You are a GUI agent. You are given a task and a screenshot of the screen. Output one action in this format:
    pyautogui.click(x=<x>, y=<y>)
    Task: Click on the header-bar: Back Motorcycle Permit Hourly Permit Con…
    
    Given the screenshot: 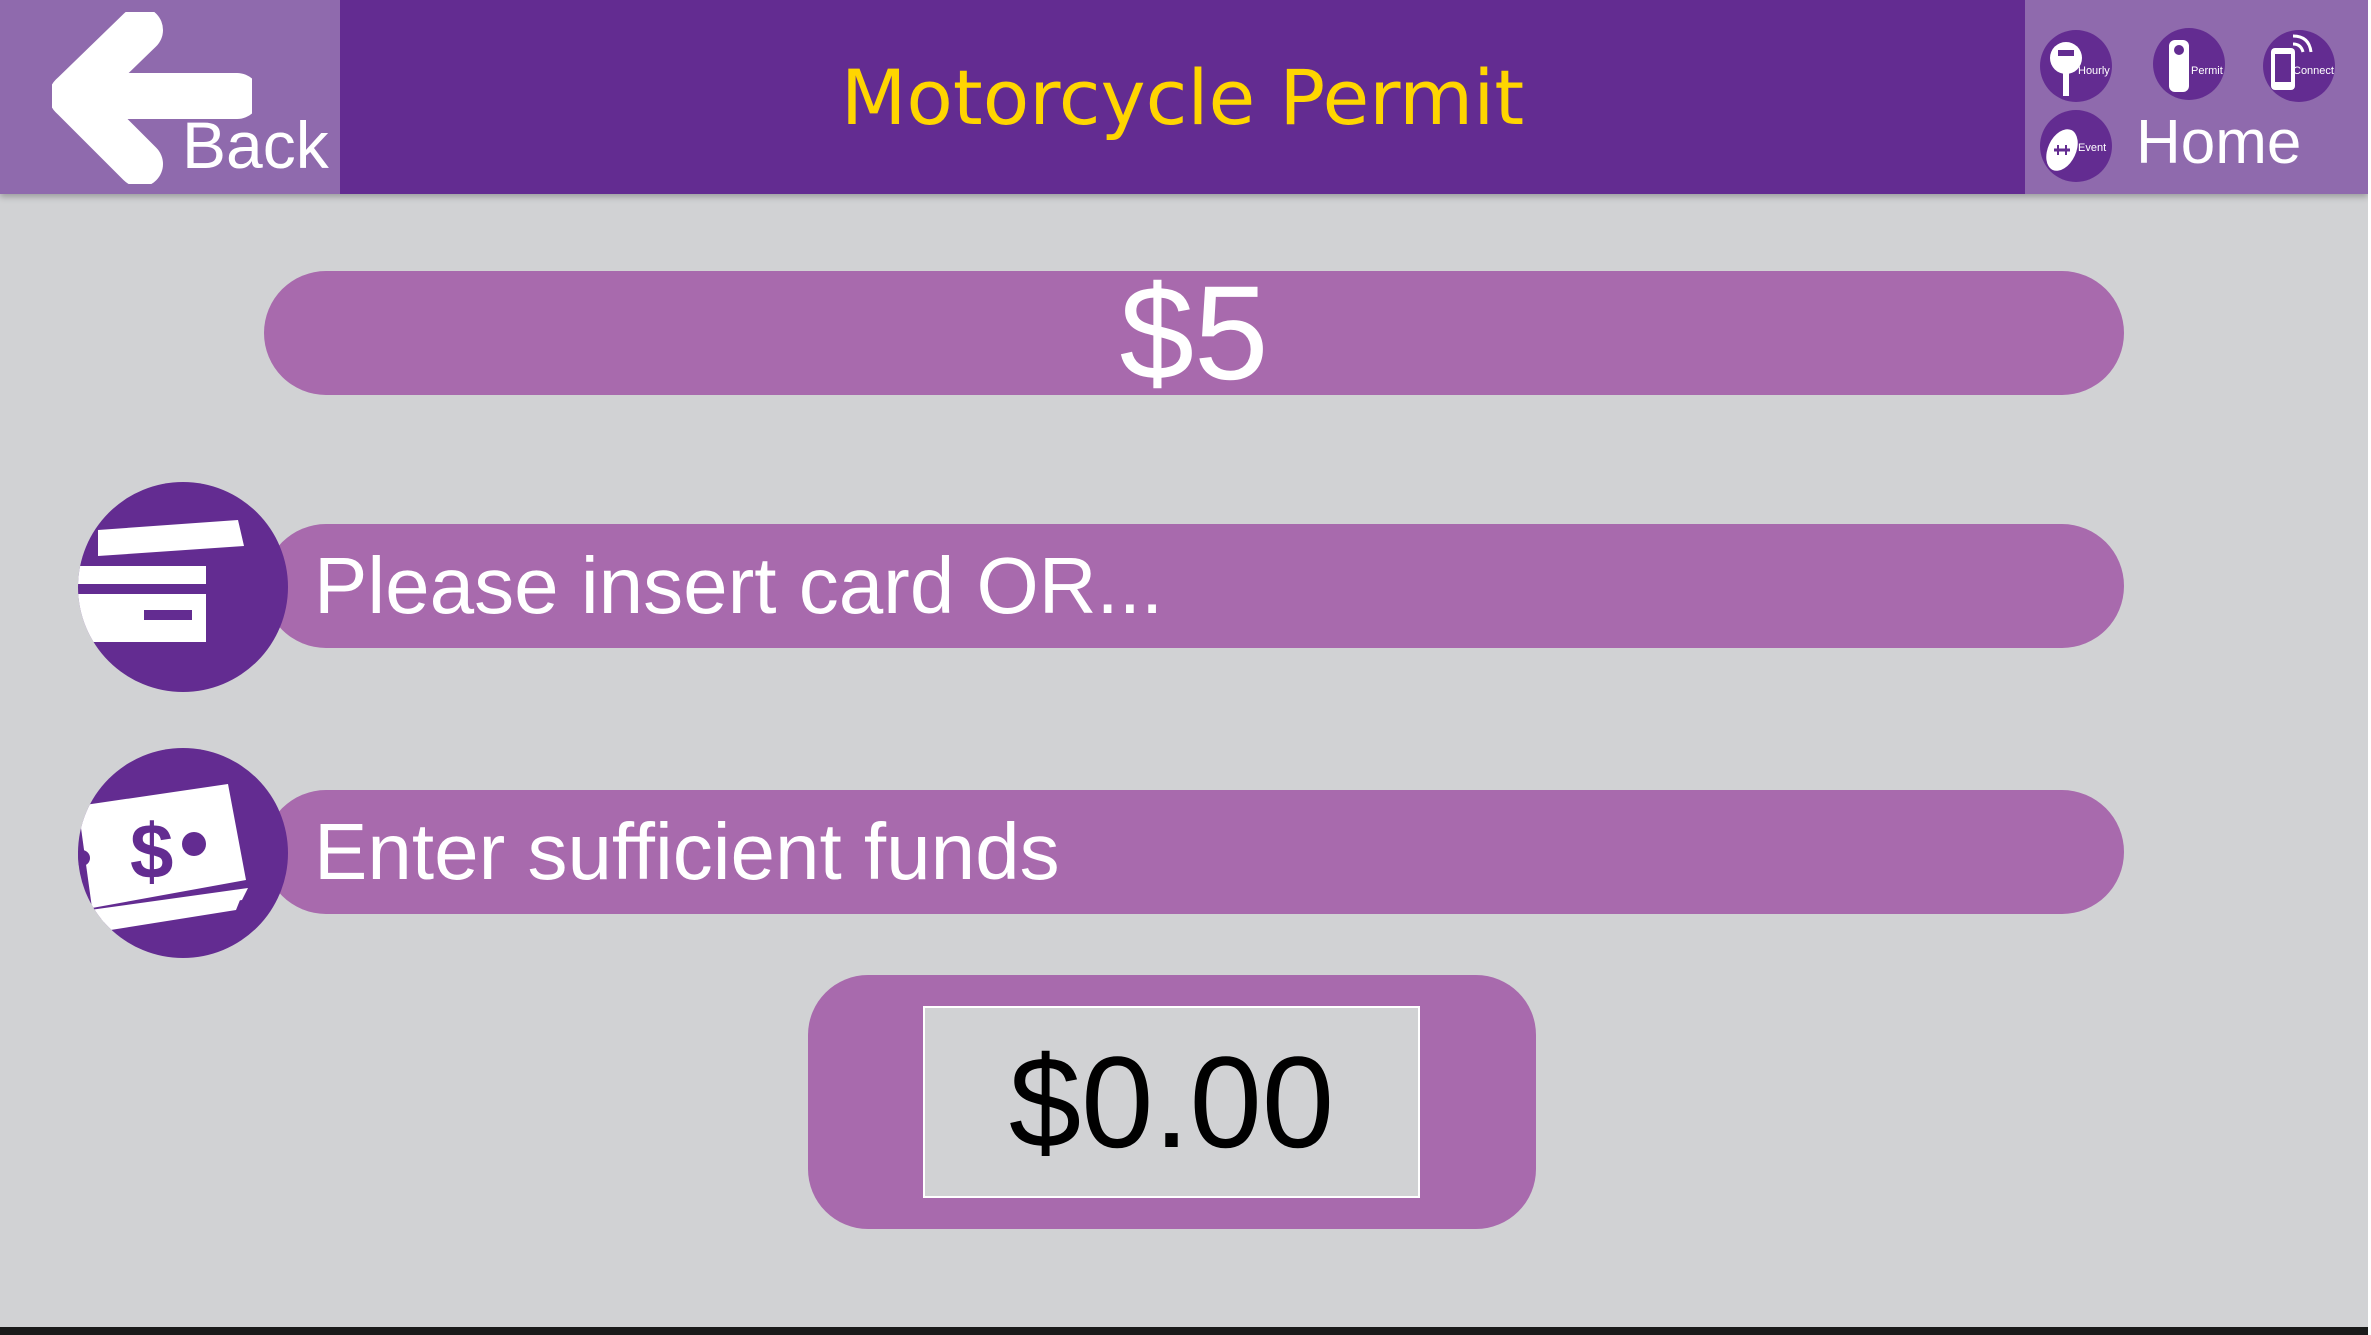 What is the action you would take?
    pyautogui.click(x=1184, y=97)
    